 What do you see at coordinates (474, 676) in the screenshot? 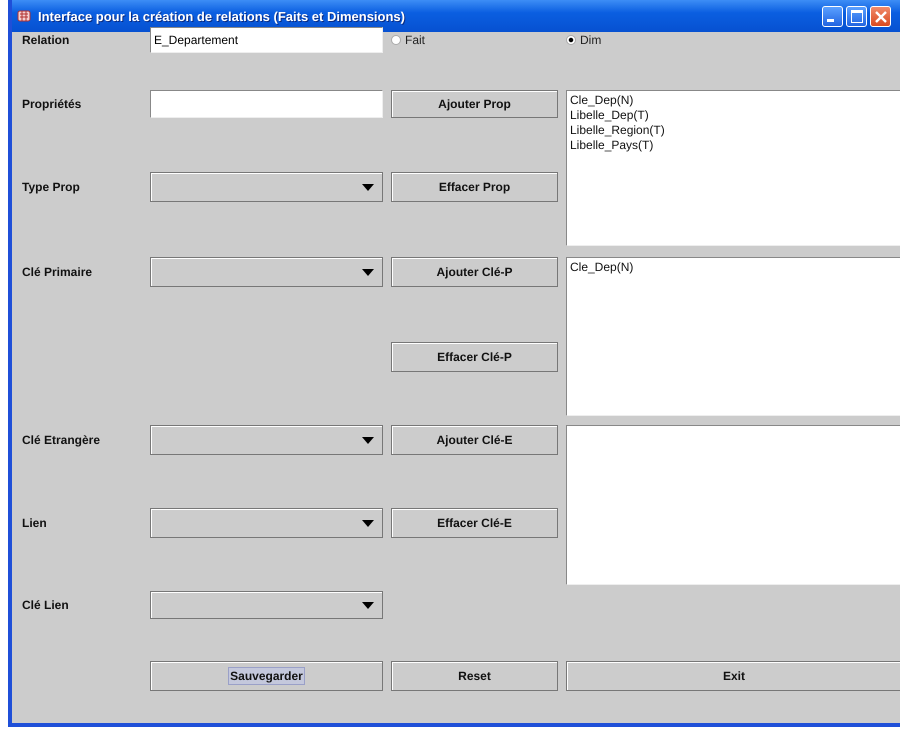
I see `action-button: Reset` at bounding box center [474, 676].